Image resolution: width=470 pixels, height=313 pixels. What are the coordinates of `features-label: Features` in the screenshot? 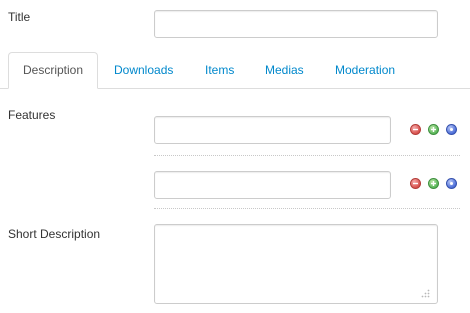 It's located at (32, 115).